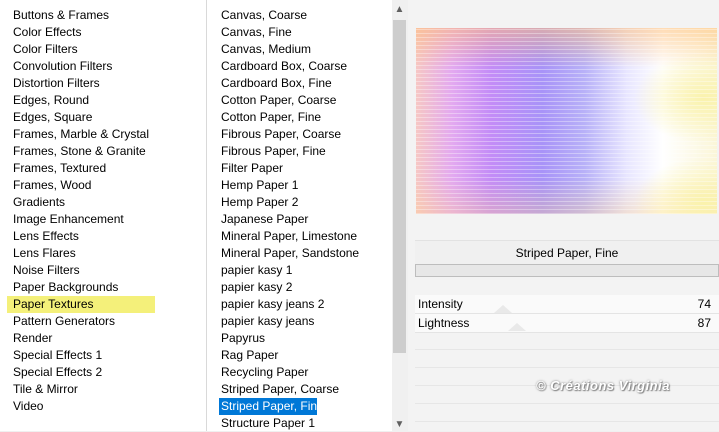  I want to click on category-item: Edges, Round, so click(81, 100).